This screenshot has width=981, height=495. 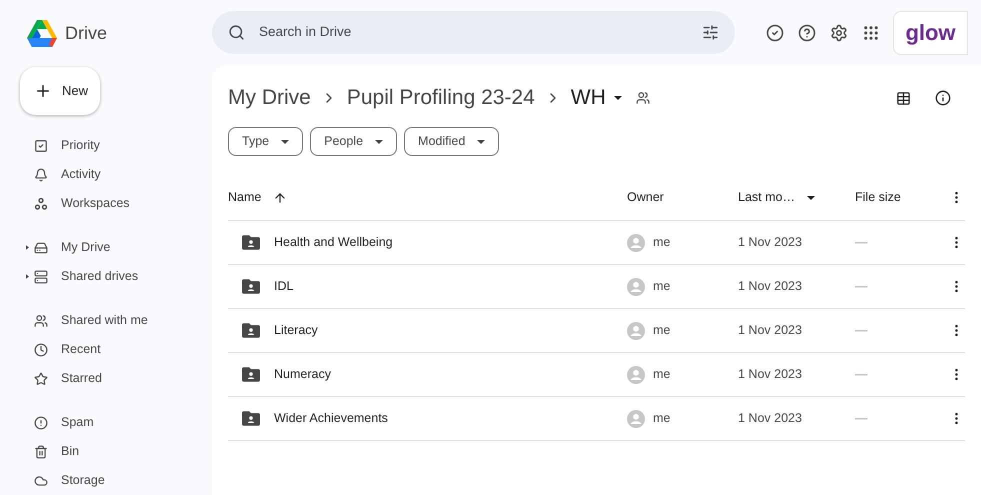 What do you see at coordinates (116, 451) in the screenshot?
I see `sidebar-item: Bin` at bounding box center [116, 451].